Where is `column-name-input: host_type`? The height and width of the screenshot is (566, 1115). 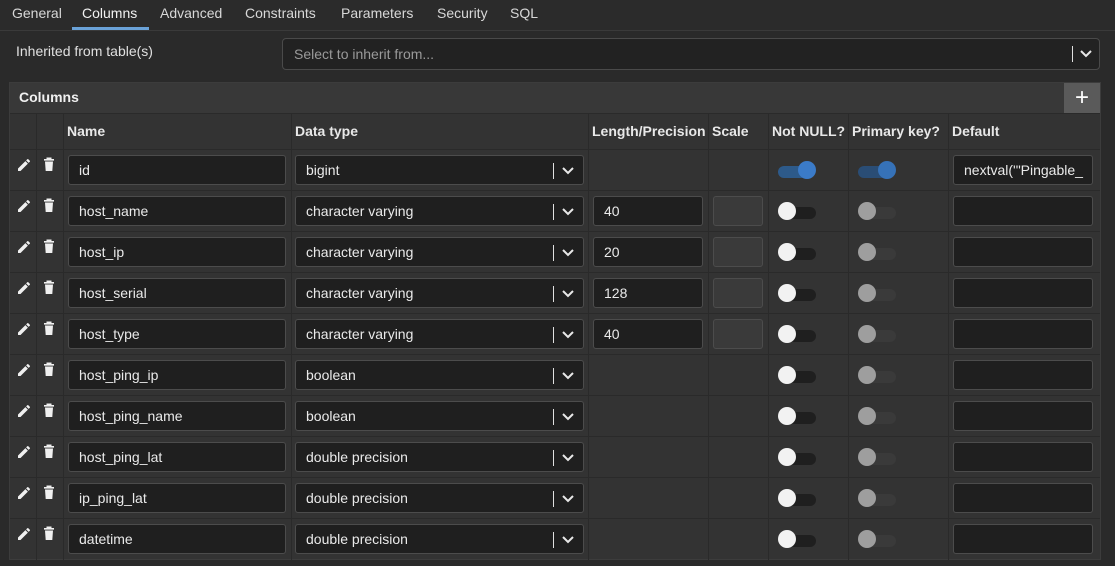
column-name-input: host_type is located at coordinates (177, 334).